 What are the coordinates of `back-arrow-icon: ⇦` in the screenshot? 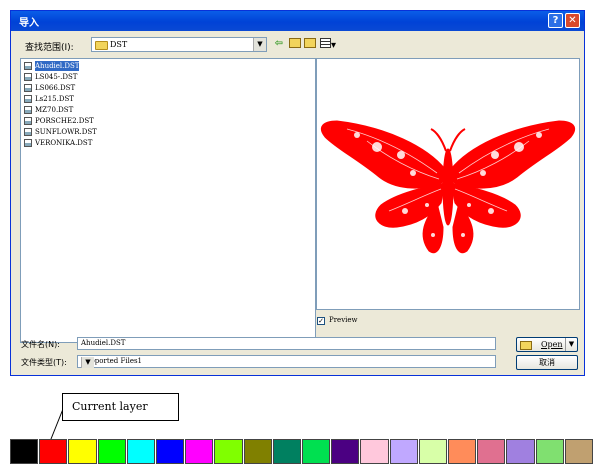 It's located at (279, 44).